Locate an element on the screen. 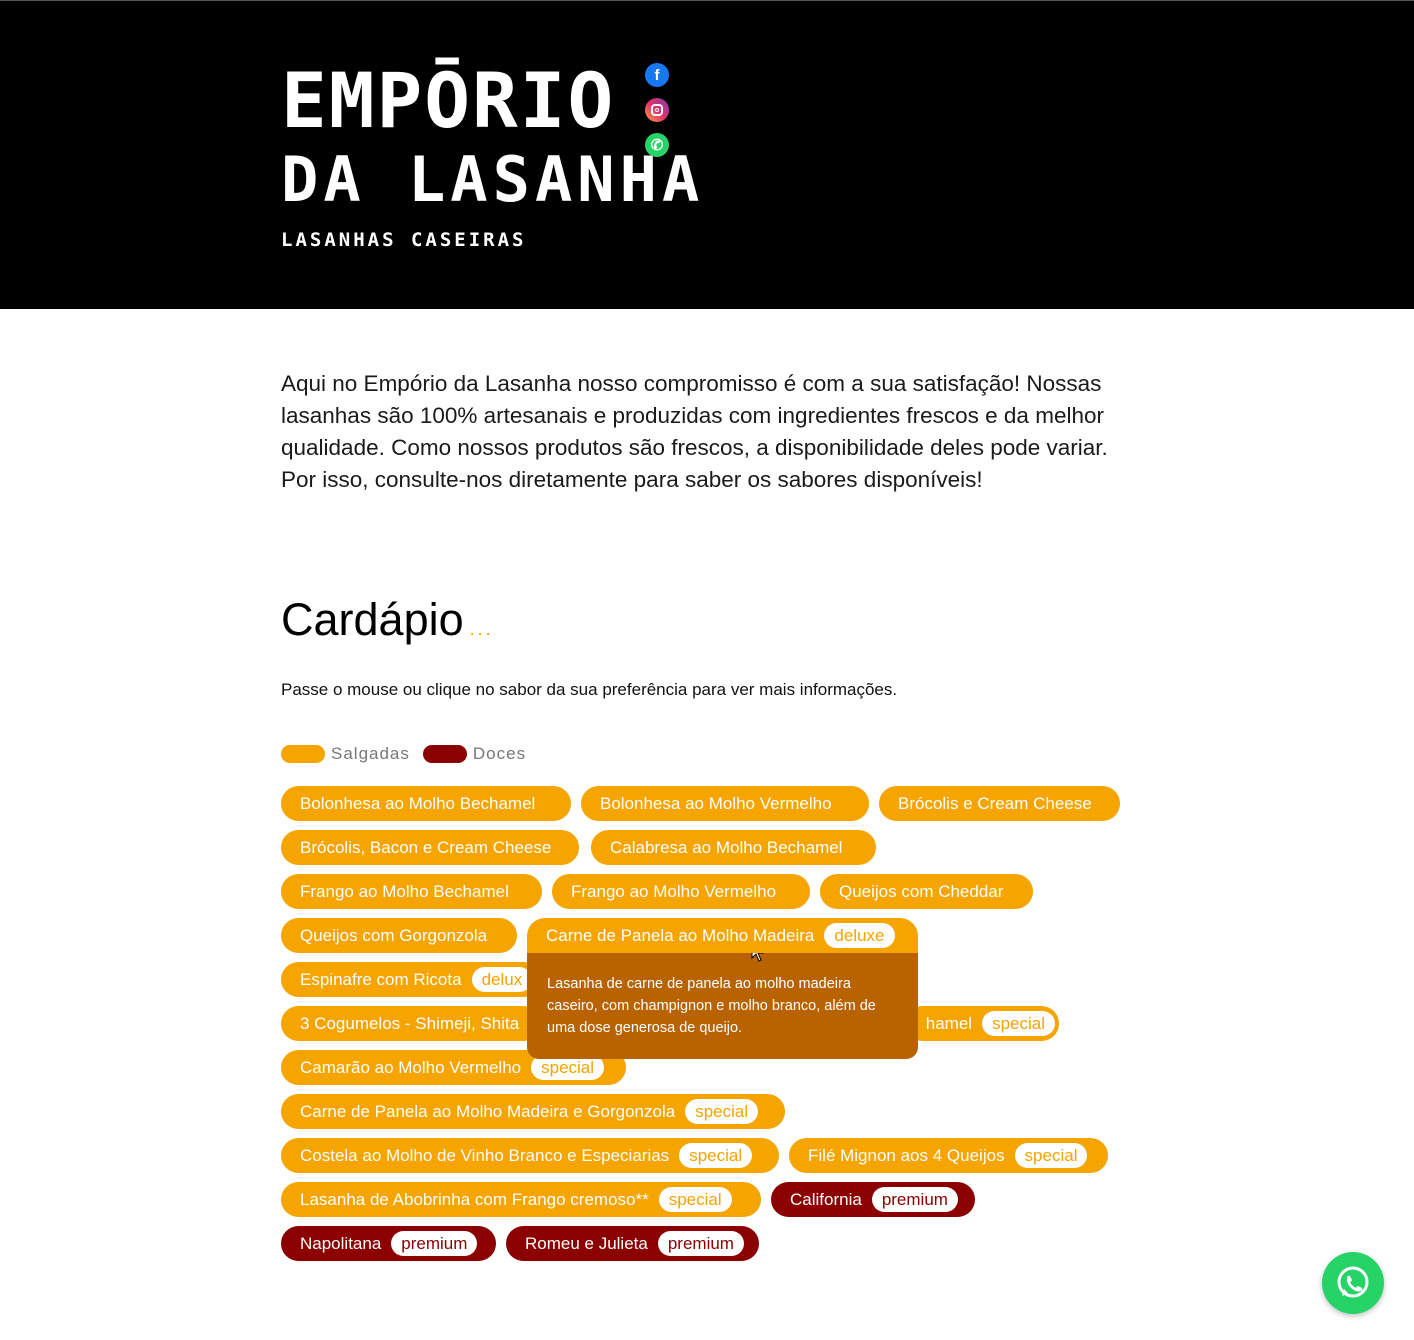  whatsapp-icon is located at coordinates (1353, 1282).